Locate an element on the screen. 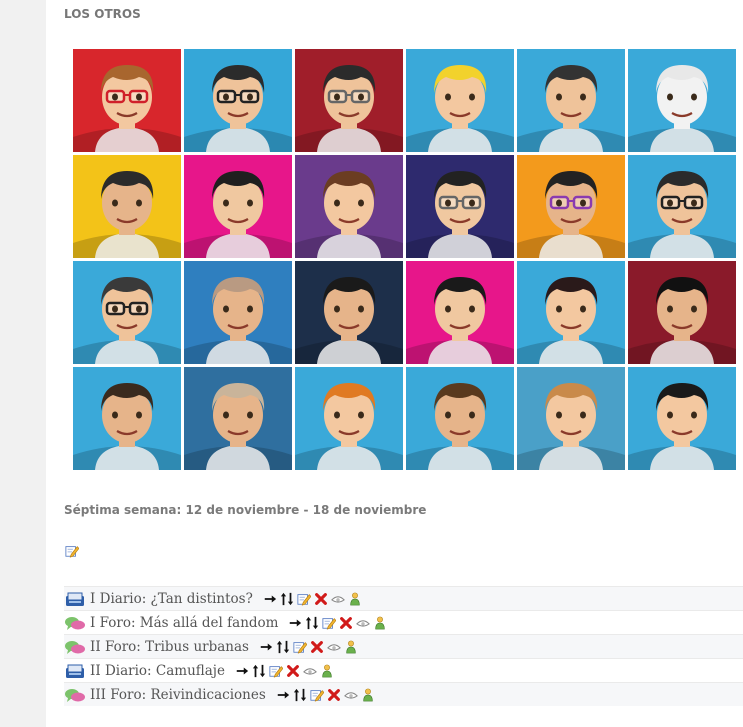 This screenshot has height=727, width=743. avatar-man-beard-glasses is located at coordinates (571, 206).